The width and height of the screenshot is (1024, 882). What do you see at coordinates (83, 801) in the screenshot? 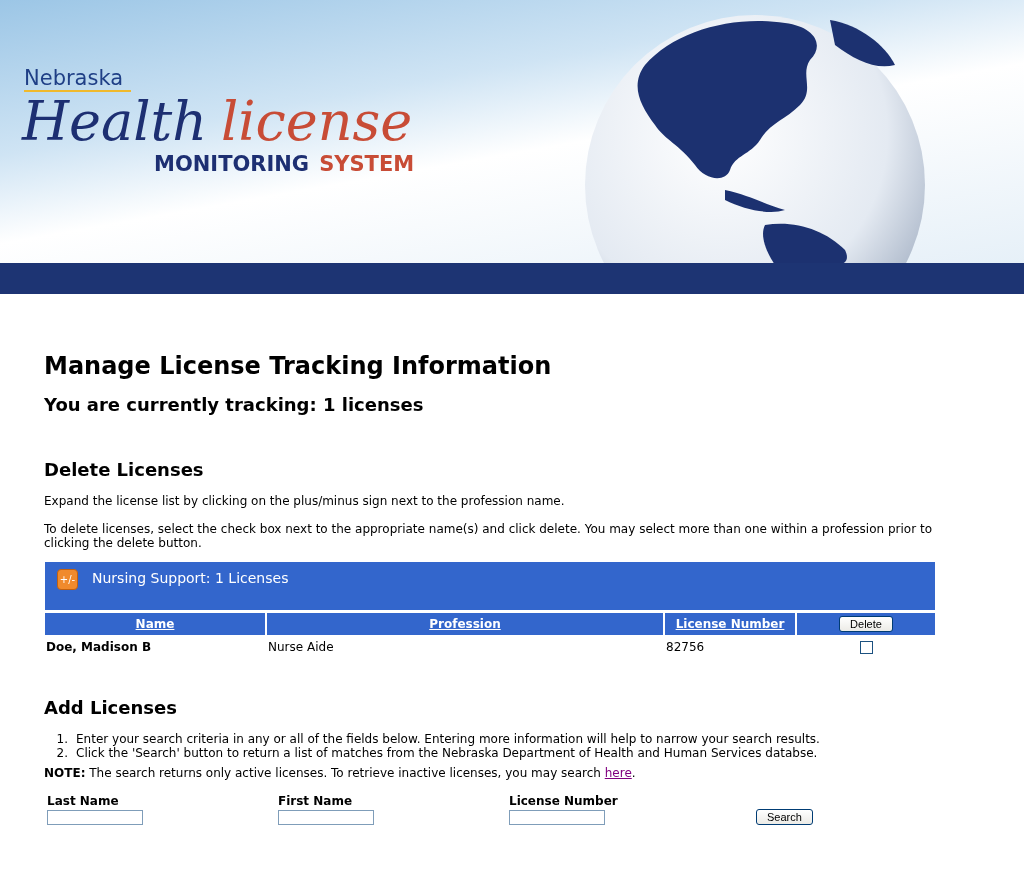
I see `field-label: Last Name` at bounding box center [83, 801].